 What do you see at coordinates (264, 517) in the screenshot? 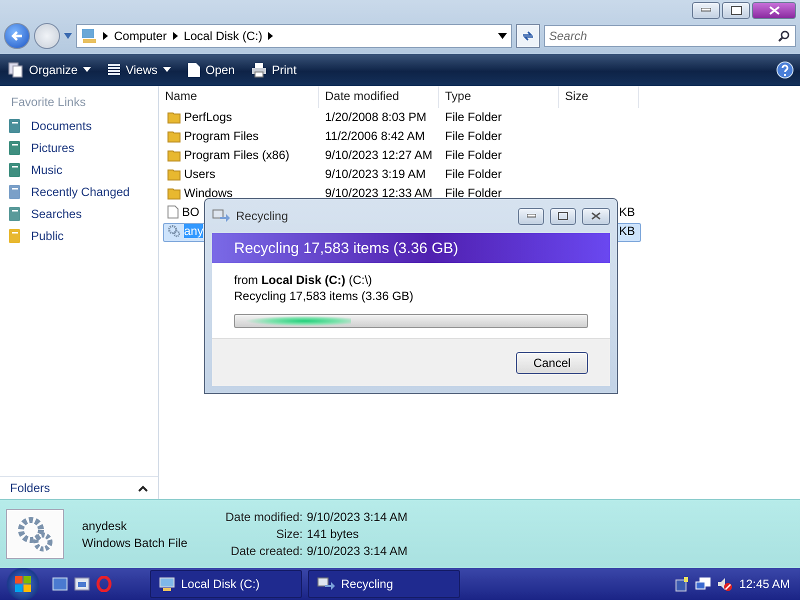
I see `property-label: Date modified:` at bounding box center [264, 517].